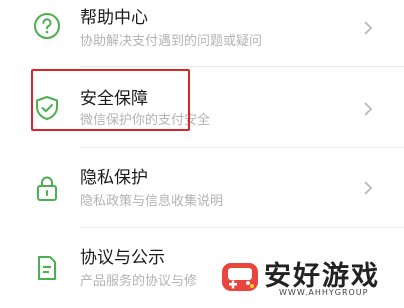  What do you see at coordinates (171, 41) in the screenshot?
I see `help-center-subtitle: 协助解决支付遇到的问题或疑问` at bounding box center [171, 41].